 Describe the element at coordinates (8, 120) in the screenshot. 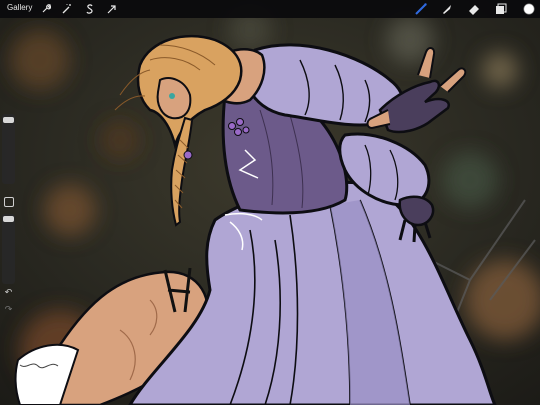

I see `brush-size-handle` at that location.